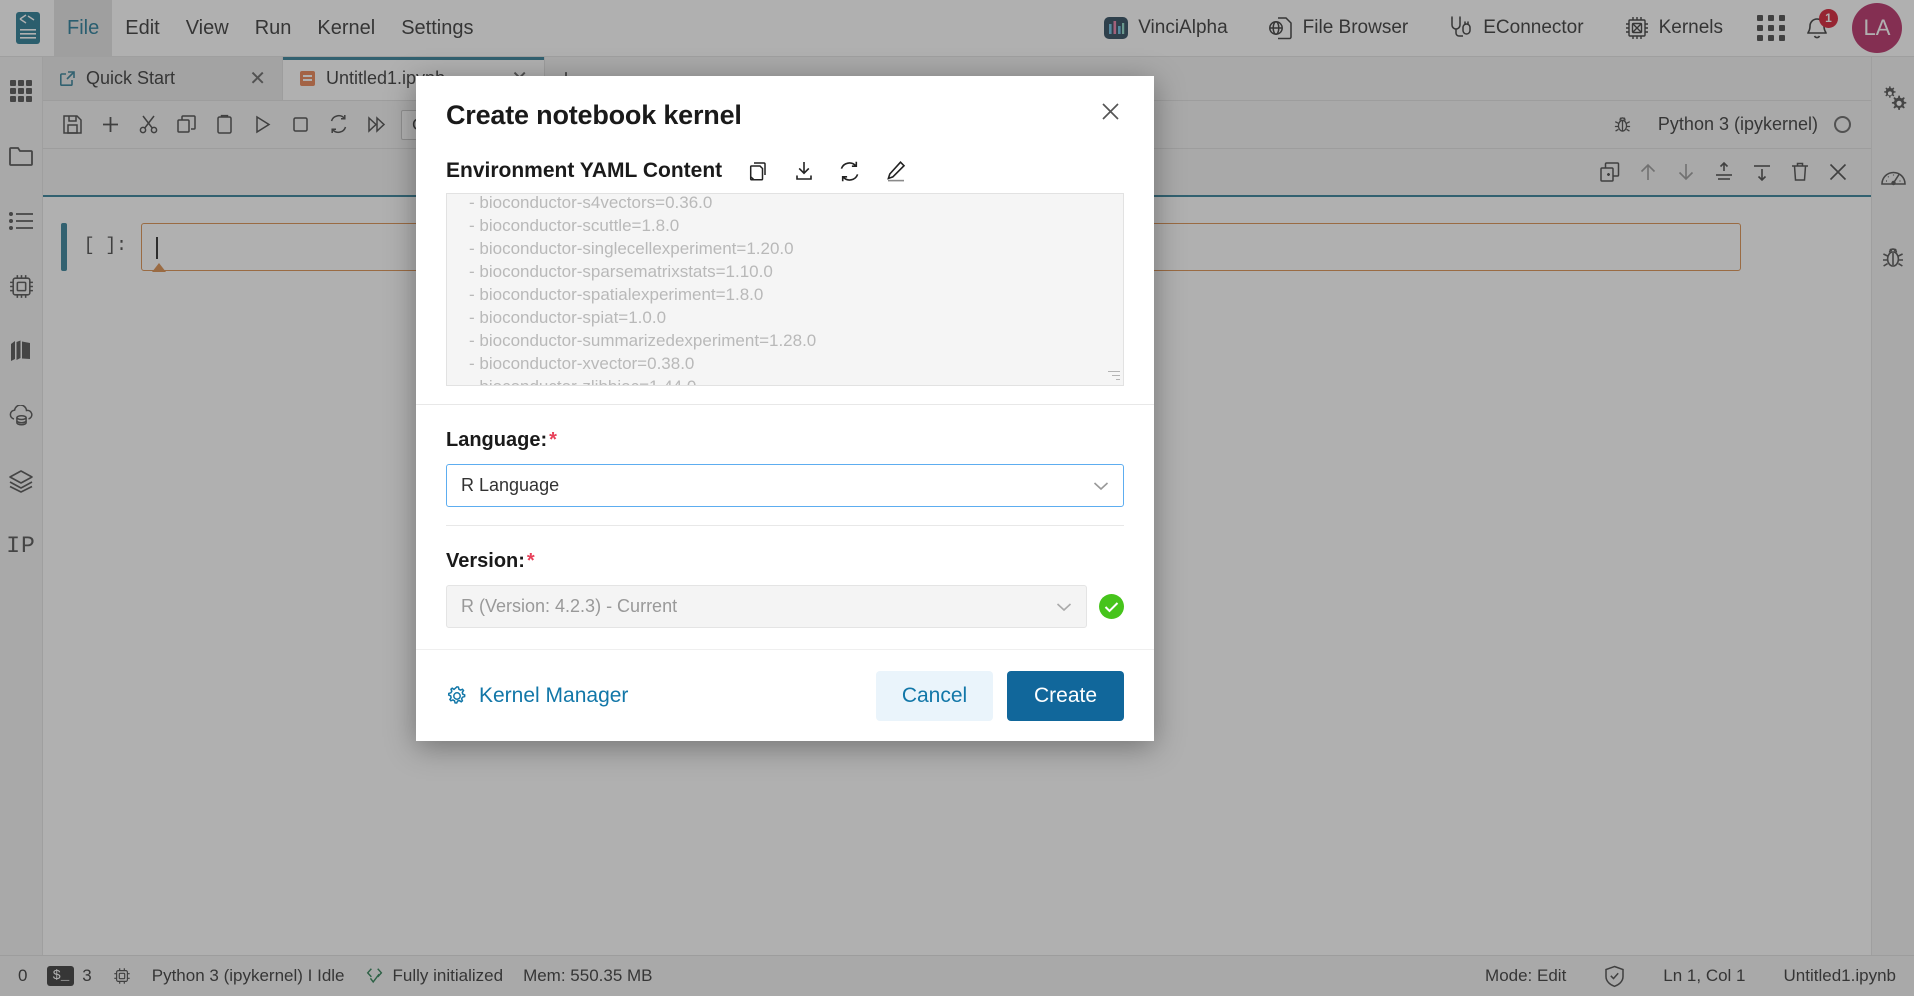 Image resolution: width=1914 pixels, height=996 pixels. What do you see at coordinates (1704, 975) in the screenshot?
I see `cursor-position-label: Ln 1, Col 1` at bounding box center [1704, 975].